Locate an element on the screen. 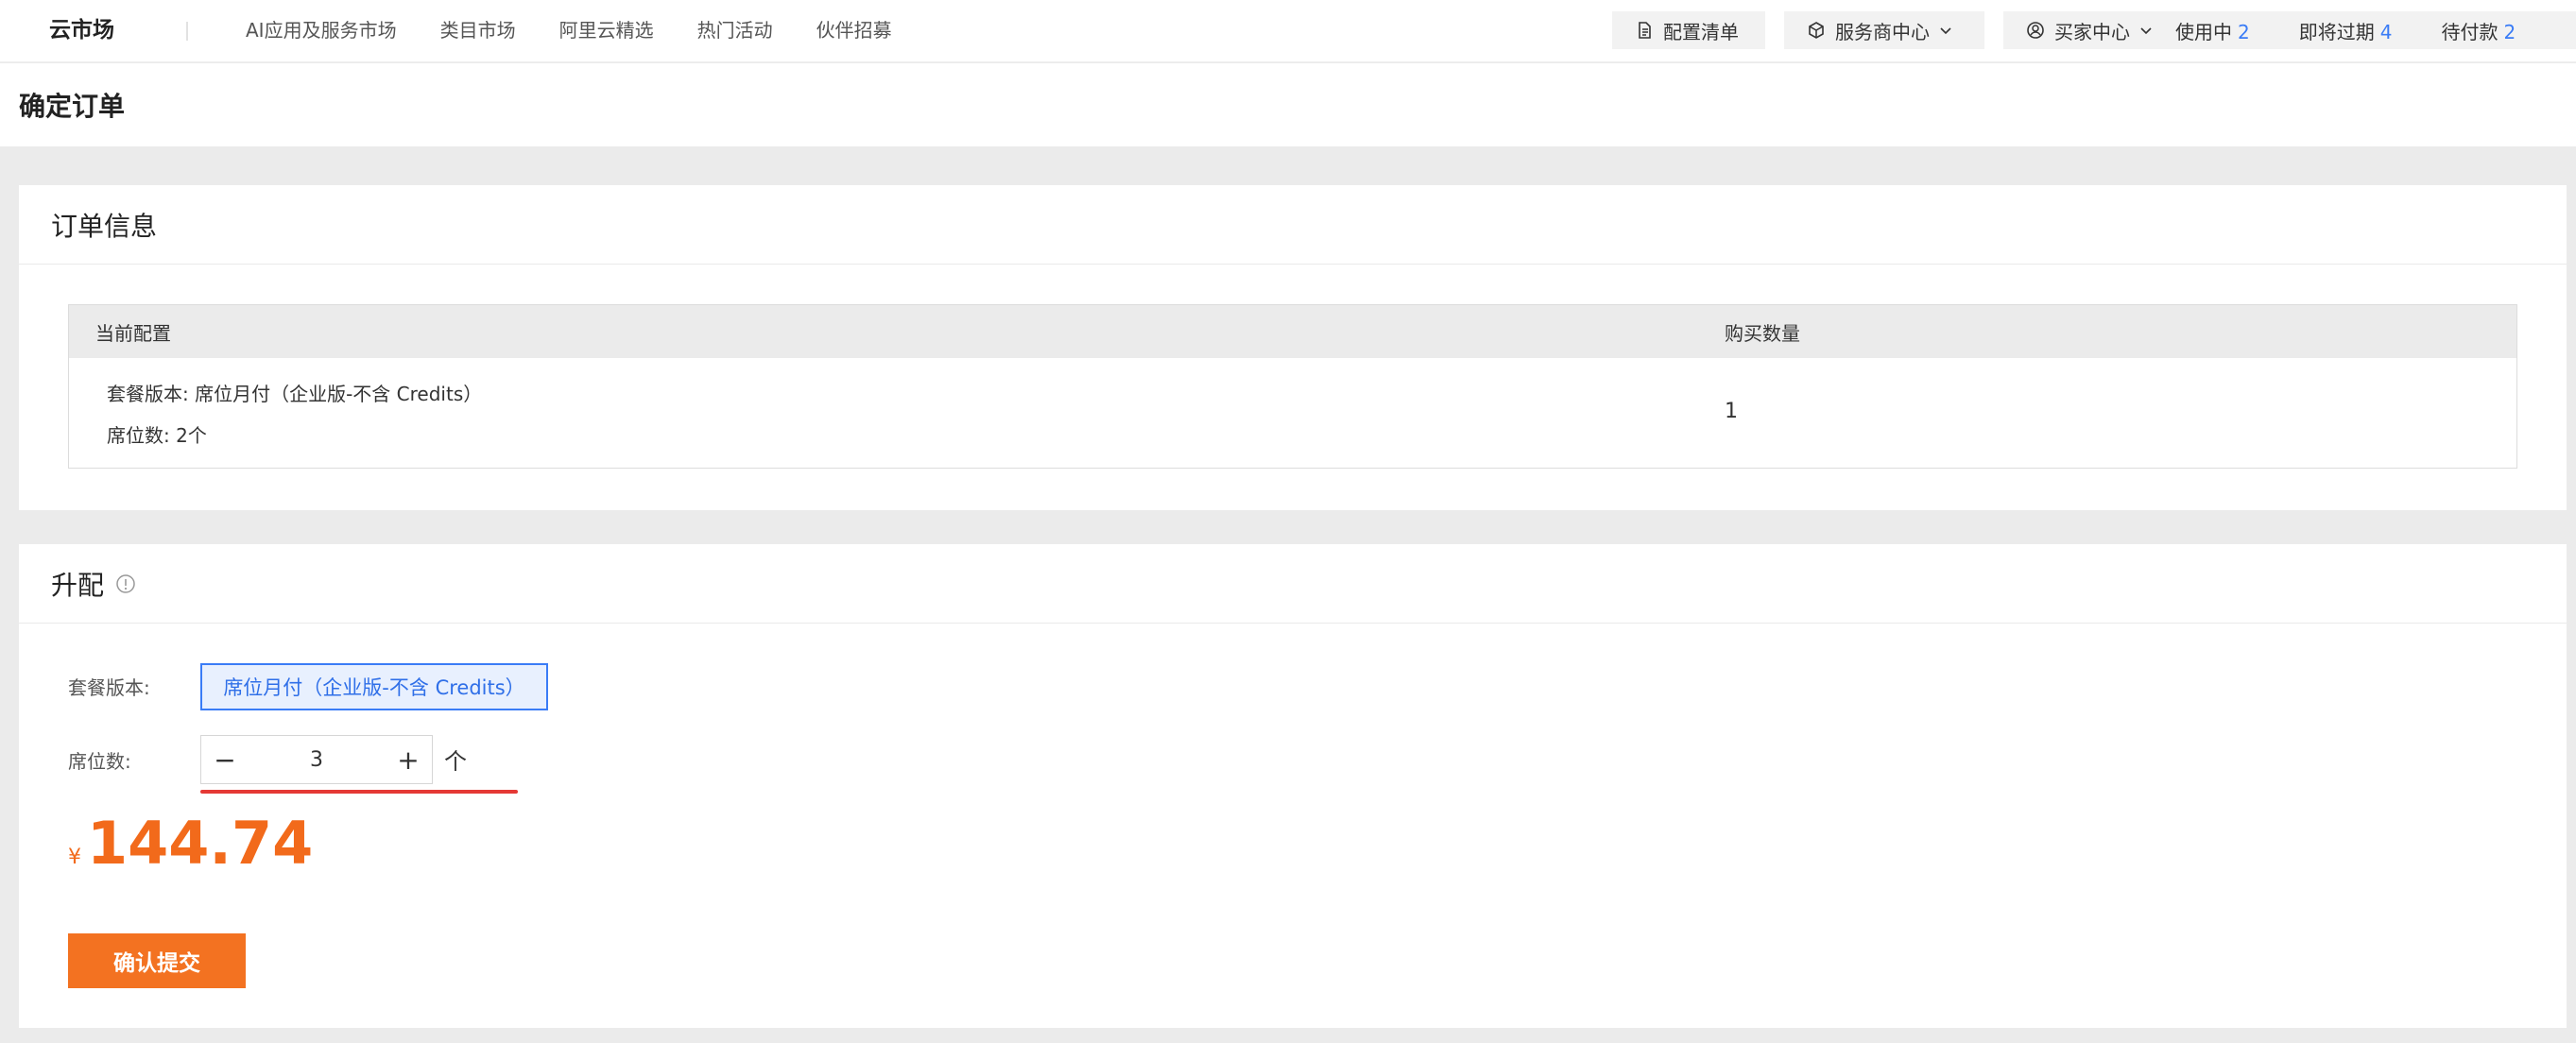 The width and height of the screenshot is (2576, 1043). provider-center-label: 服务商中心 is located at coordinates (1882, 31).